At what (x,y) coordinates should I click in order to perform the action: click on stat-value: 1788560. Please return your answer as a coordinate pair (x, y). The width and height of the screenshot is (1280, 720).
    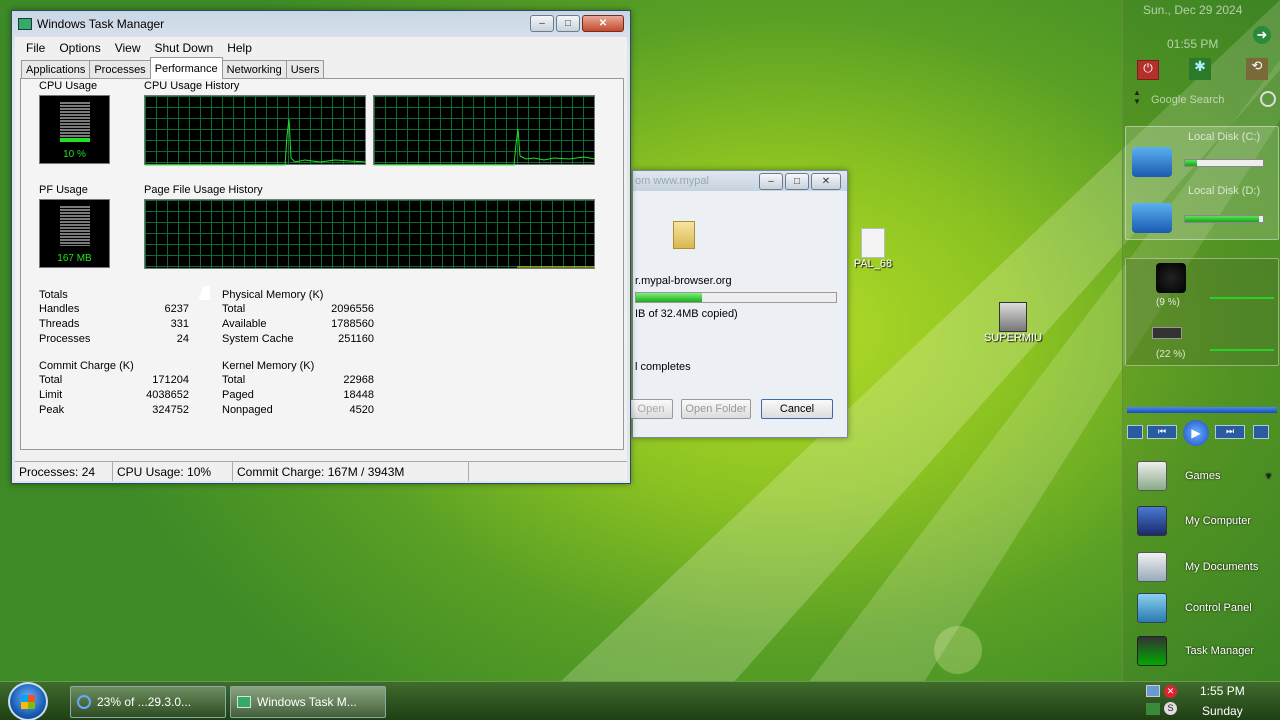
    Looking at the image, I should click on (352, 324).